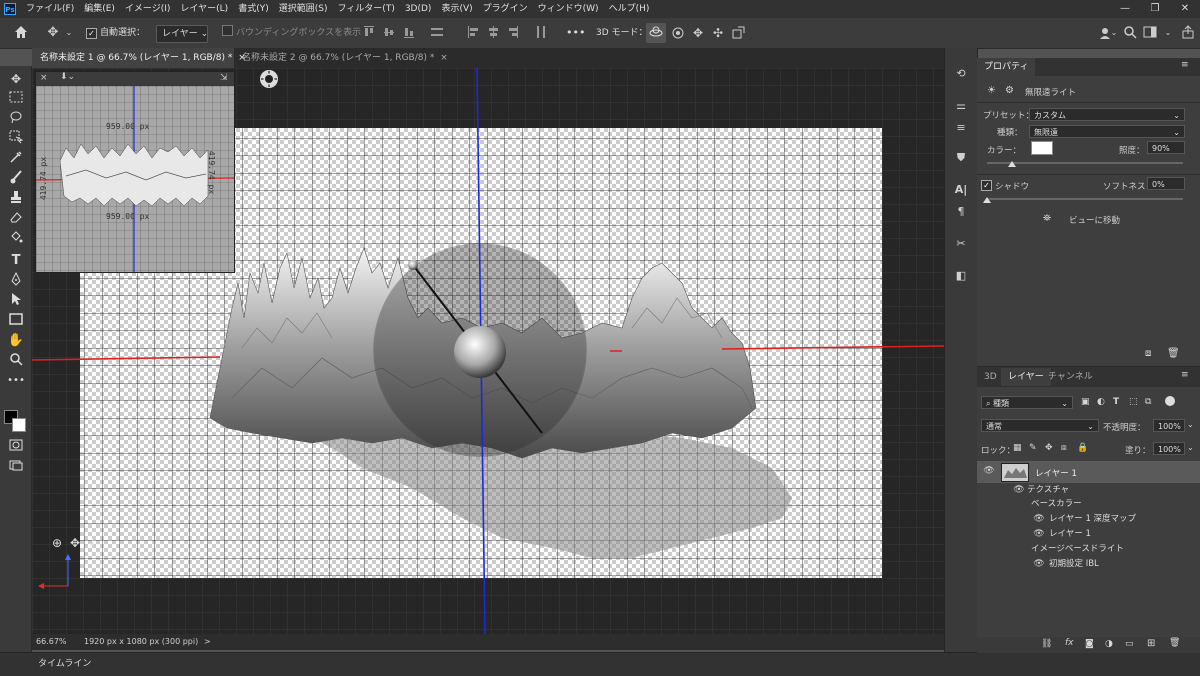  What do you see at coordinates (1017, 448) in the screenshot?
I see `lock-transparency-icon: ▦` at bounding box center [1017, 448].